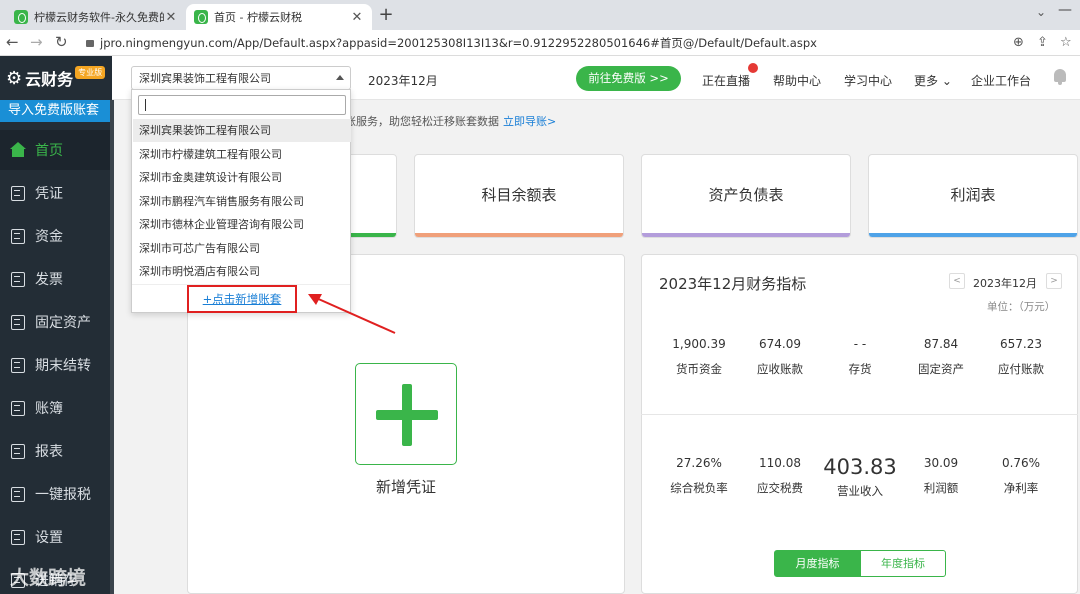 This screenshot has width=1080, height=594. Describe the element at coordinates (1060, 77) in the screenshot. I see `bell-icon` at that location.